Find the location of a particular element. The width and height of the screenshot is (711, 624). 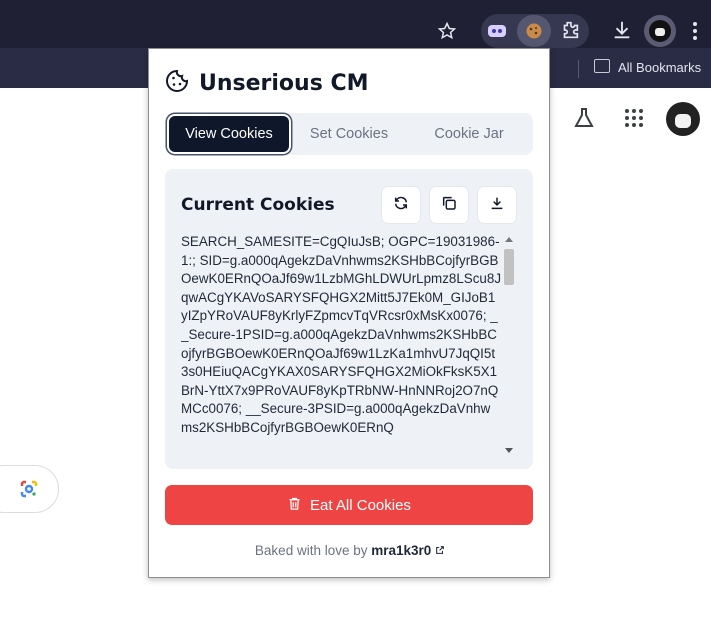

refresh-button is located at coordinates (401, 205).